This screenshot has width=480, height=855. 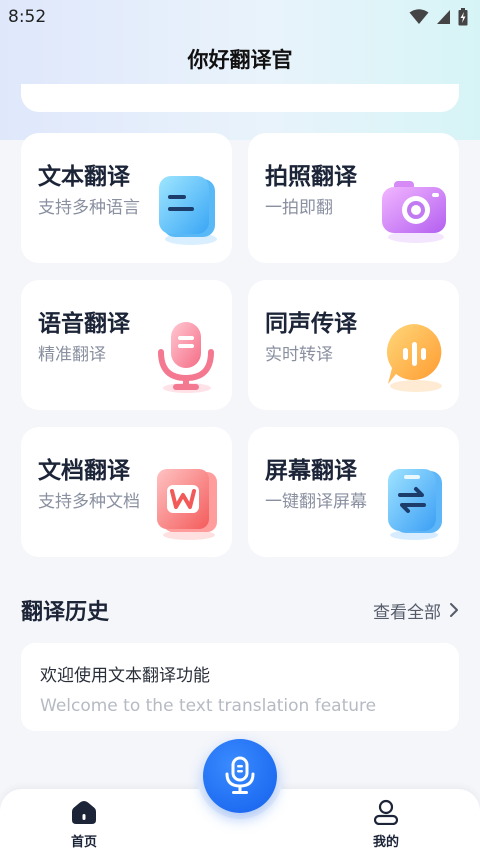 I want to click on home-icon, so click(x=84, y=812).